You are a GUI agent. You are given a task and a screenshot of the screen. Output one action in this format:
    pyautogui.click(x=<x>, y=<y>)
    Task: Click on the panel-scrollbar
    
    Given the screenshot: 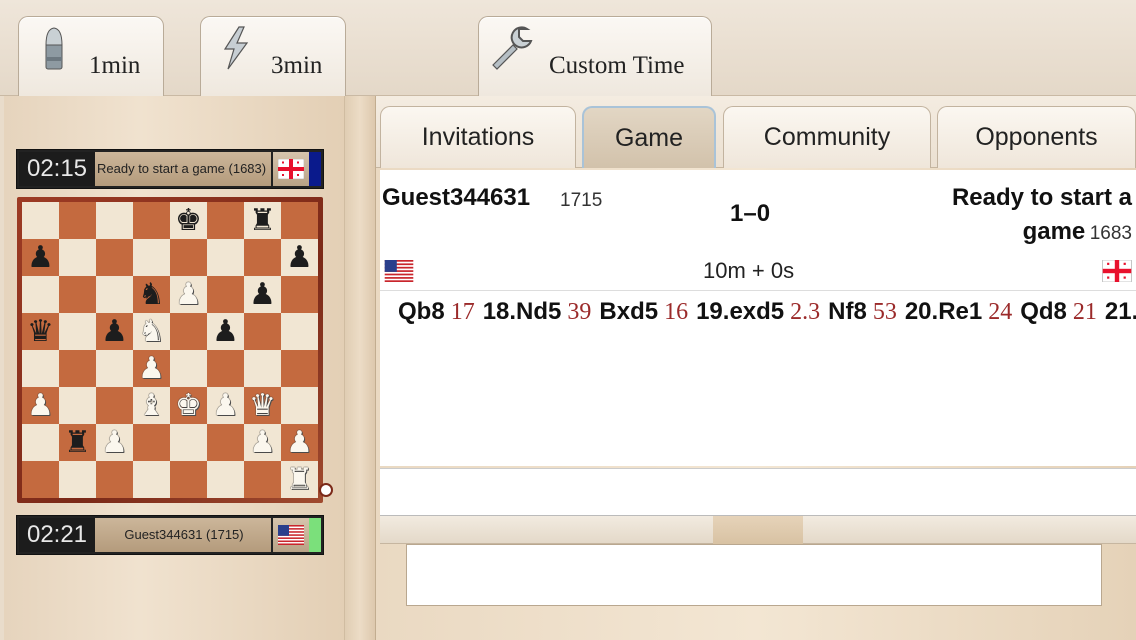 What is the action you would take?
    pyautogui.click(x=758, y=530)
    